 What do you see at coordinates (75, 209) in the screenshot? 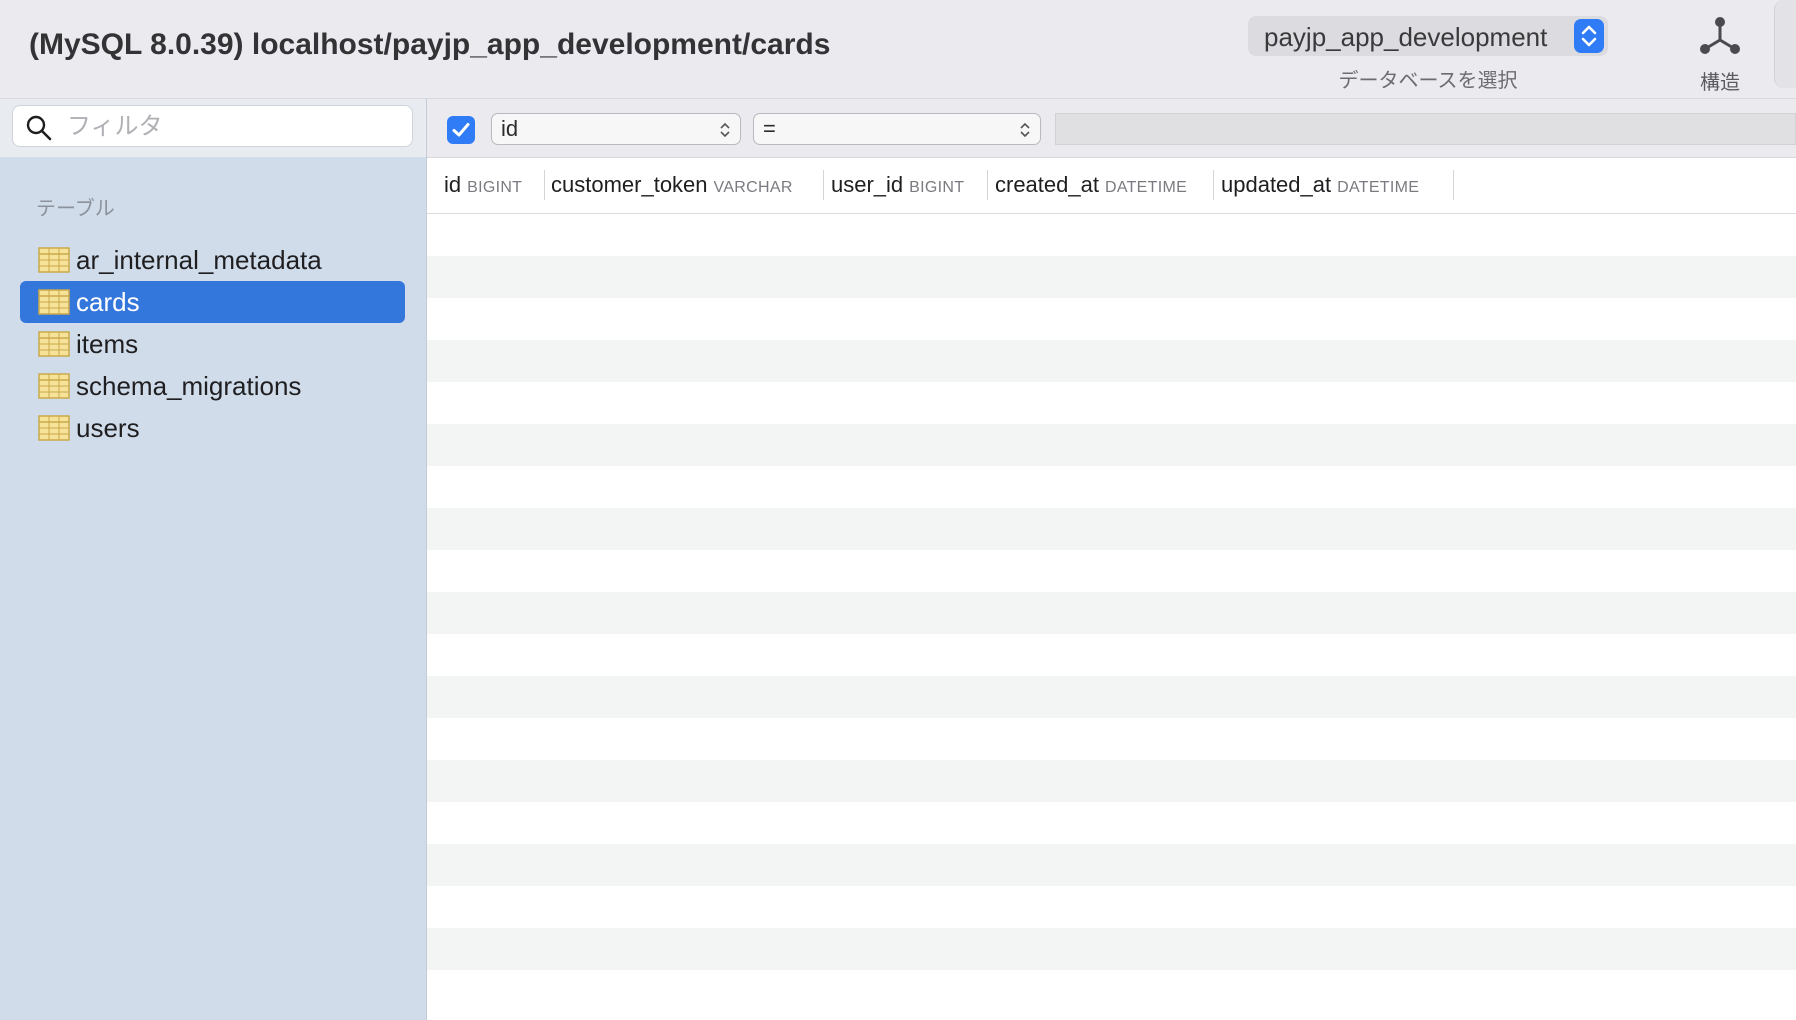
I see `tables-section-header: テーブル` at bounding box center [75, 209].